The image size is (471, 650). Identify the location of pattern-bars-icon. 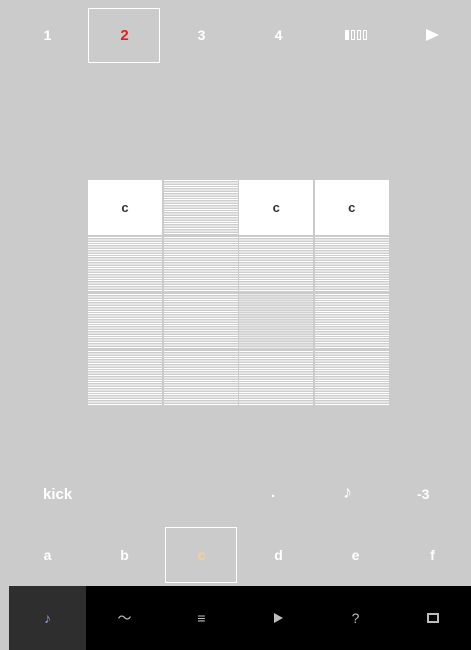
(355, 35).